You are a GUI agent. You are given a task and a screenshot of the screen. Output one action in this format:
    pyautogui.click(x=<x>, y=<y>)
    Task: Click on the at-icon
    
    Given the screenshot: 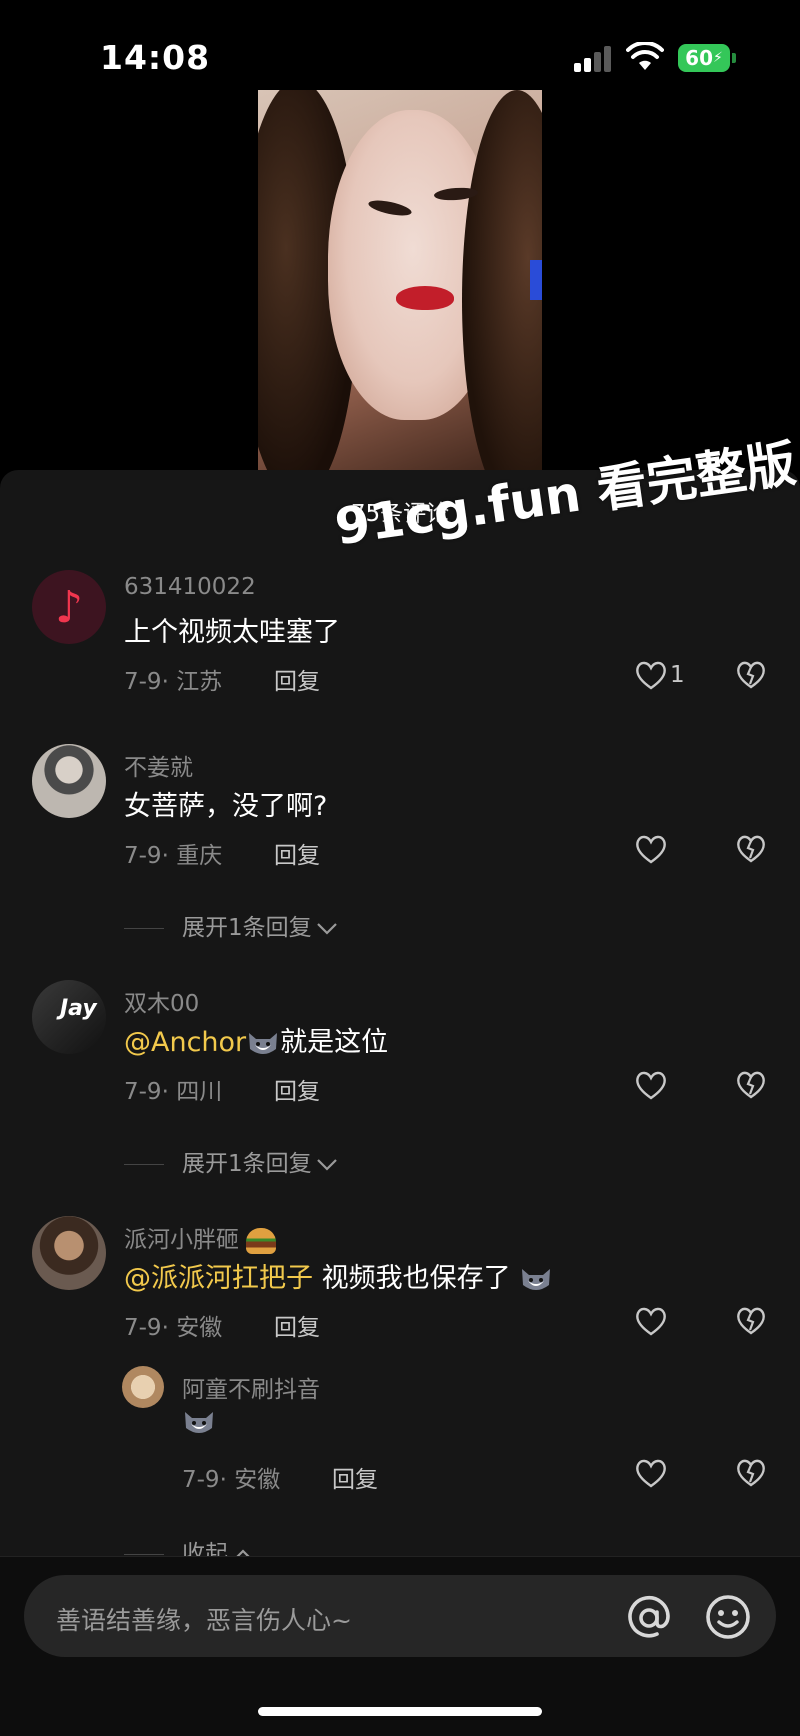 What is the action you would take?
    pyautogui.click(x=649, y=1618)
    